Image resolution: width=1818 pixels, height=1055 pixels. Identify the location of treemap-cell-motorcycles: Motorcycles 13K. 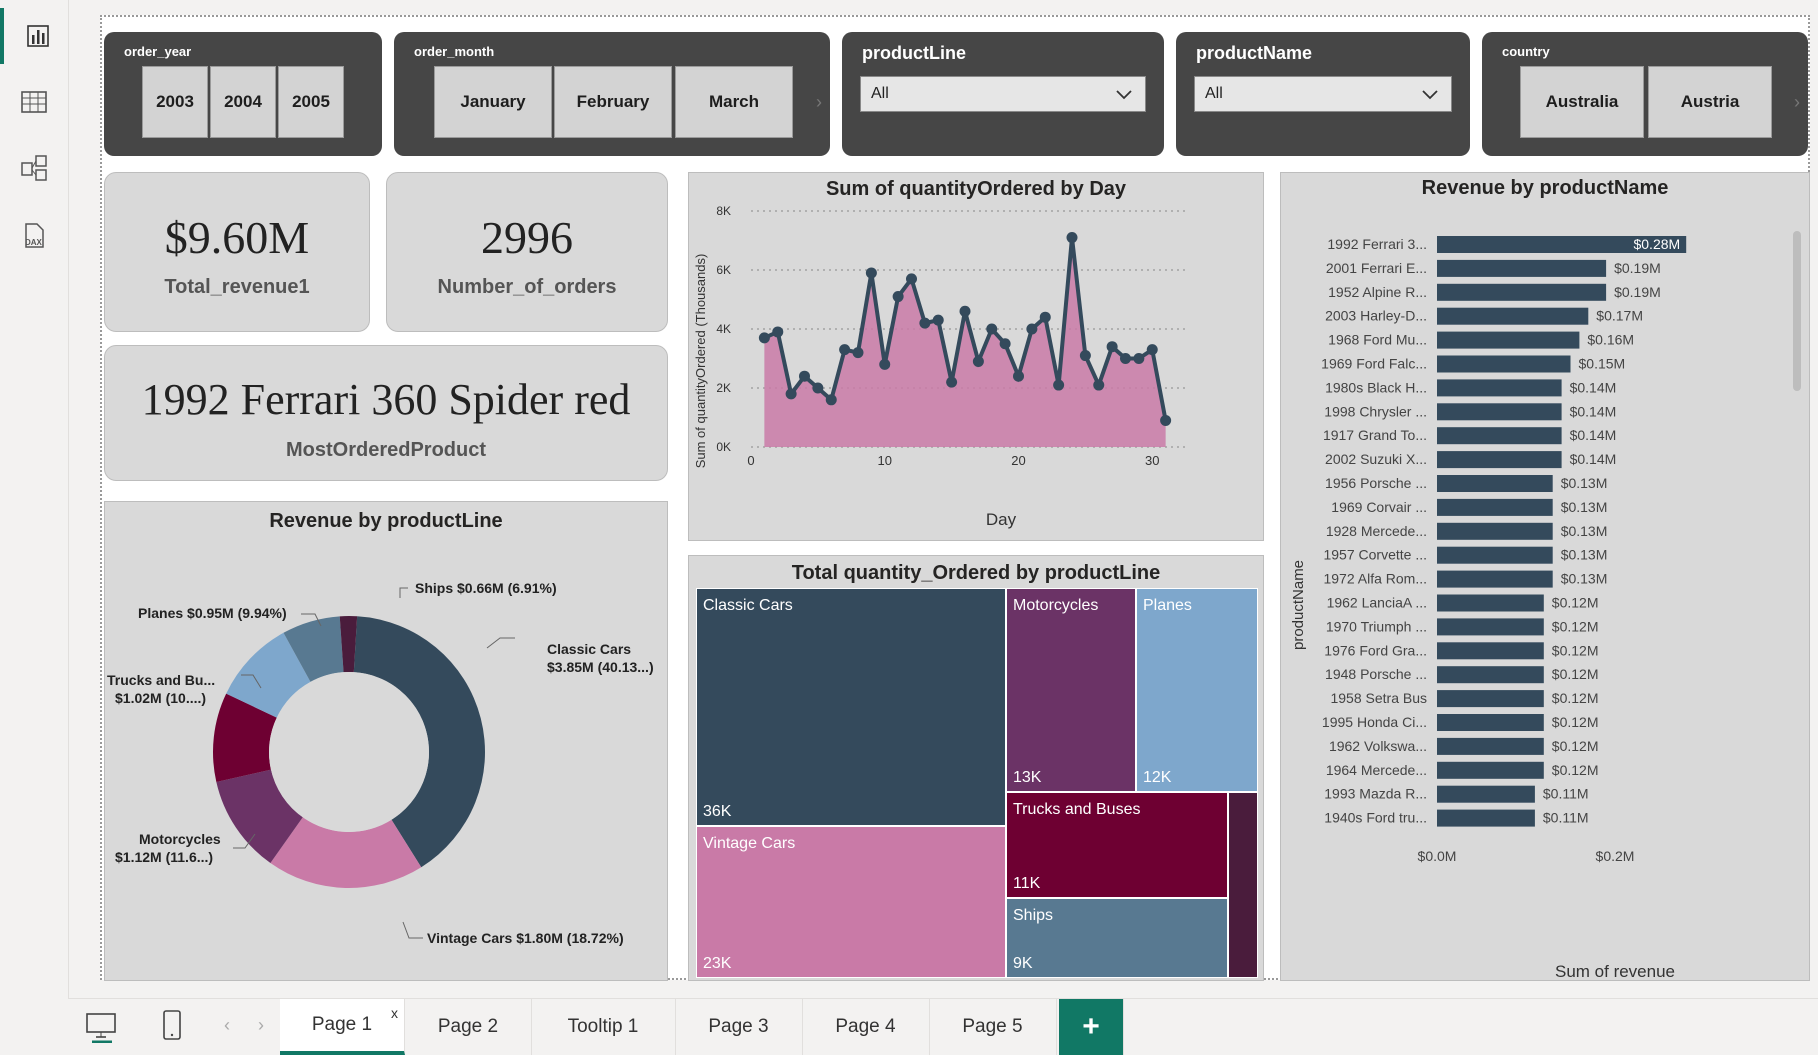
(1071, 690).